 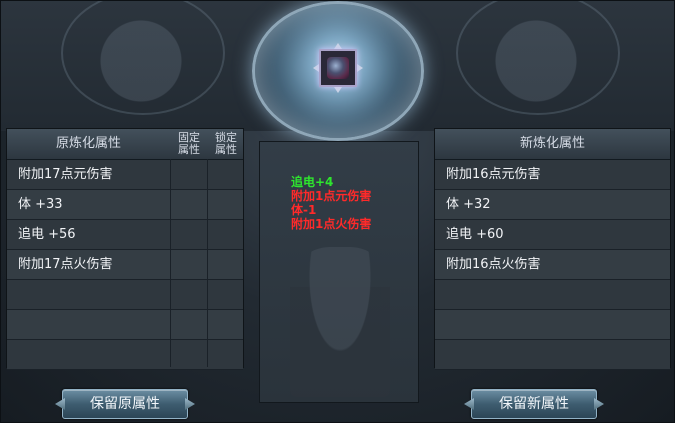 I want to click on original-attributes-header: 原炼化属性 固定 属性 锁定 属性, so click(x=125, y=144).